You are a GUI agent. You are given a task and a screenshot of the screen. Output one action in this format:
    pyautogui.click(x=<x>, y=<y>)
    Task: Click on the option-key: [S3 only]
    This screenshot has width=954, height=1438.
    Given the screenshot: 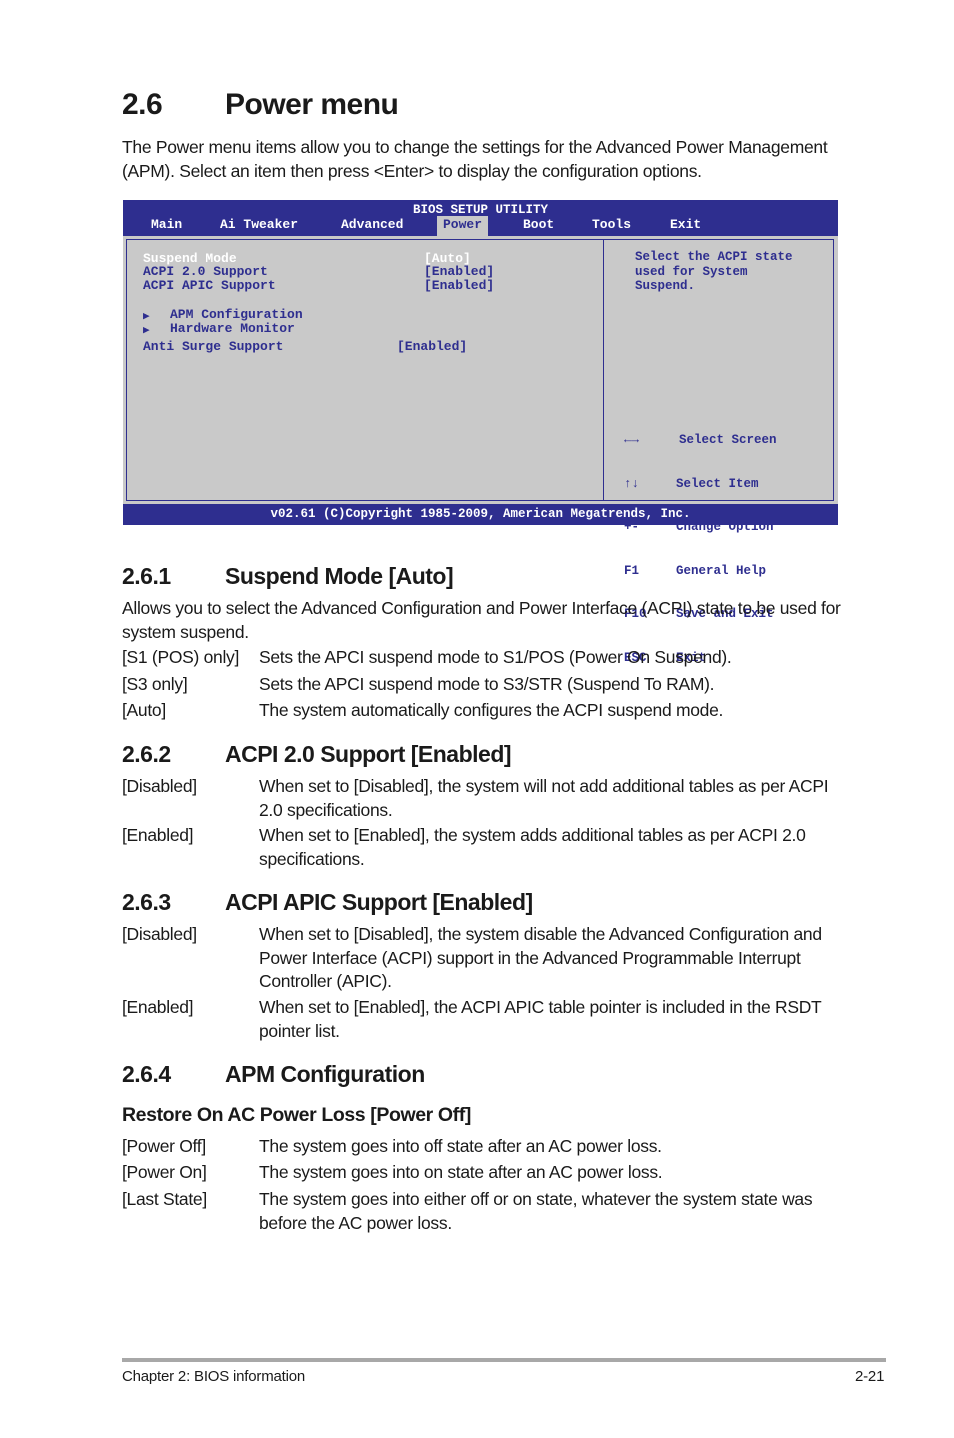 What is the action you would take?
    pyautogui.click(x=155, y=684)
    